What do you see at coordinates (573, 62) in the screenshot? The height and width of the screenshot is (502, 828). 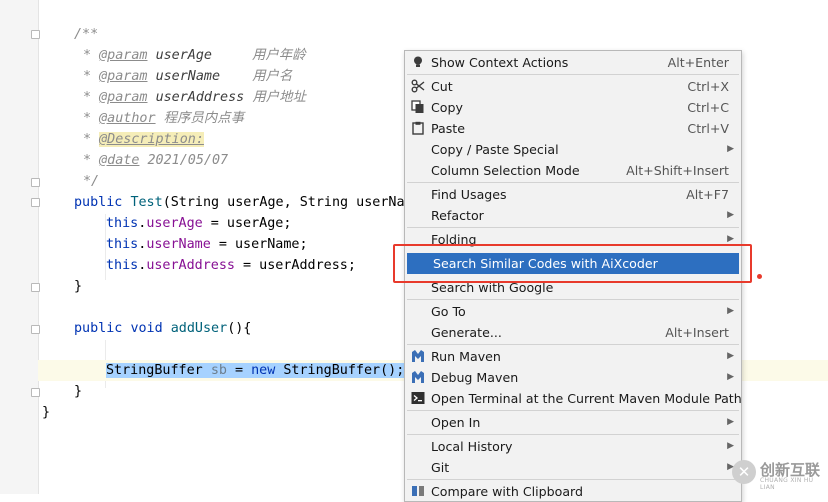 I see `menu-item-show-context-actions: Show Context Actions Alt+Enter` at bounding box center [573, 62].